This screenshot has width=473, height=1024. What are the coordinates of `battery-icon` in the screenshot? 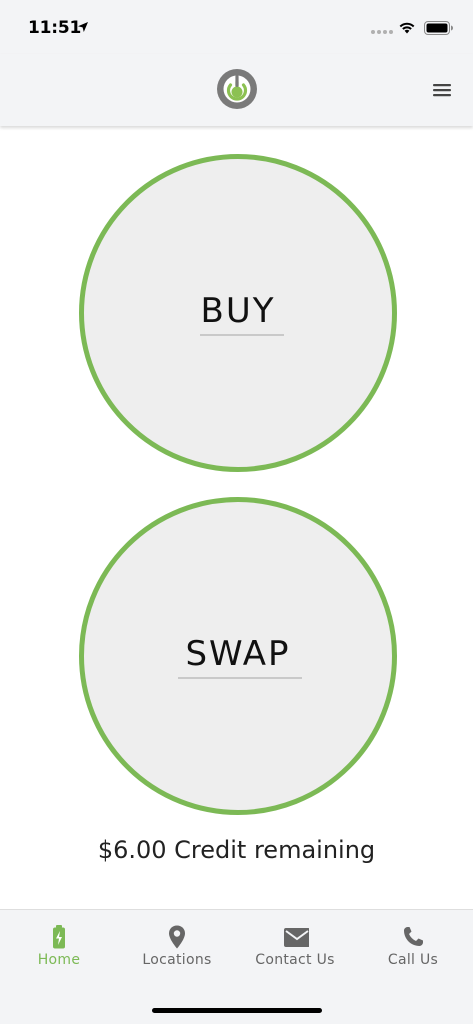 It's located at (438, 28).